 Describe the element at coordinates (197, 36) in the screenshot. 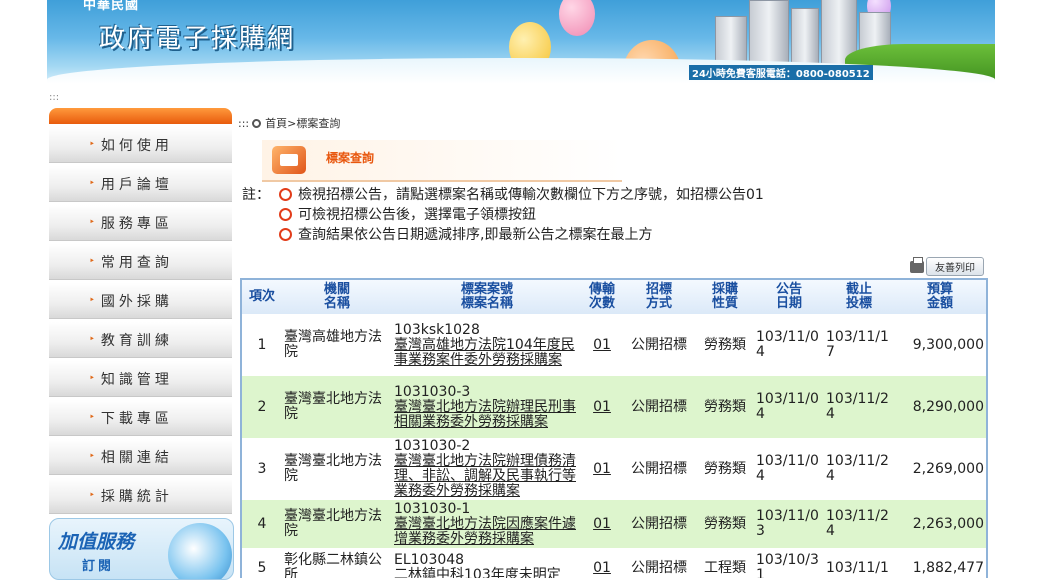

I see `site-logo-title: 政府電子採購網` at that location.